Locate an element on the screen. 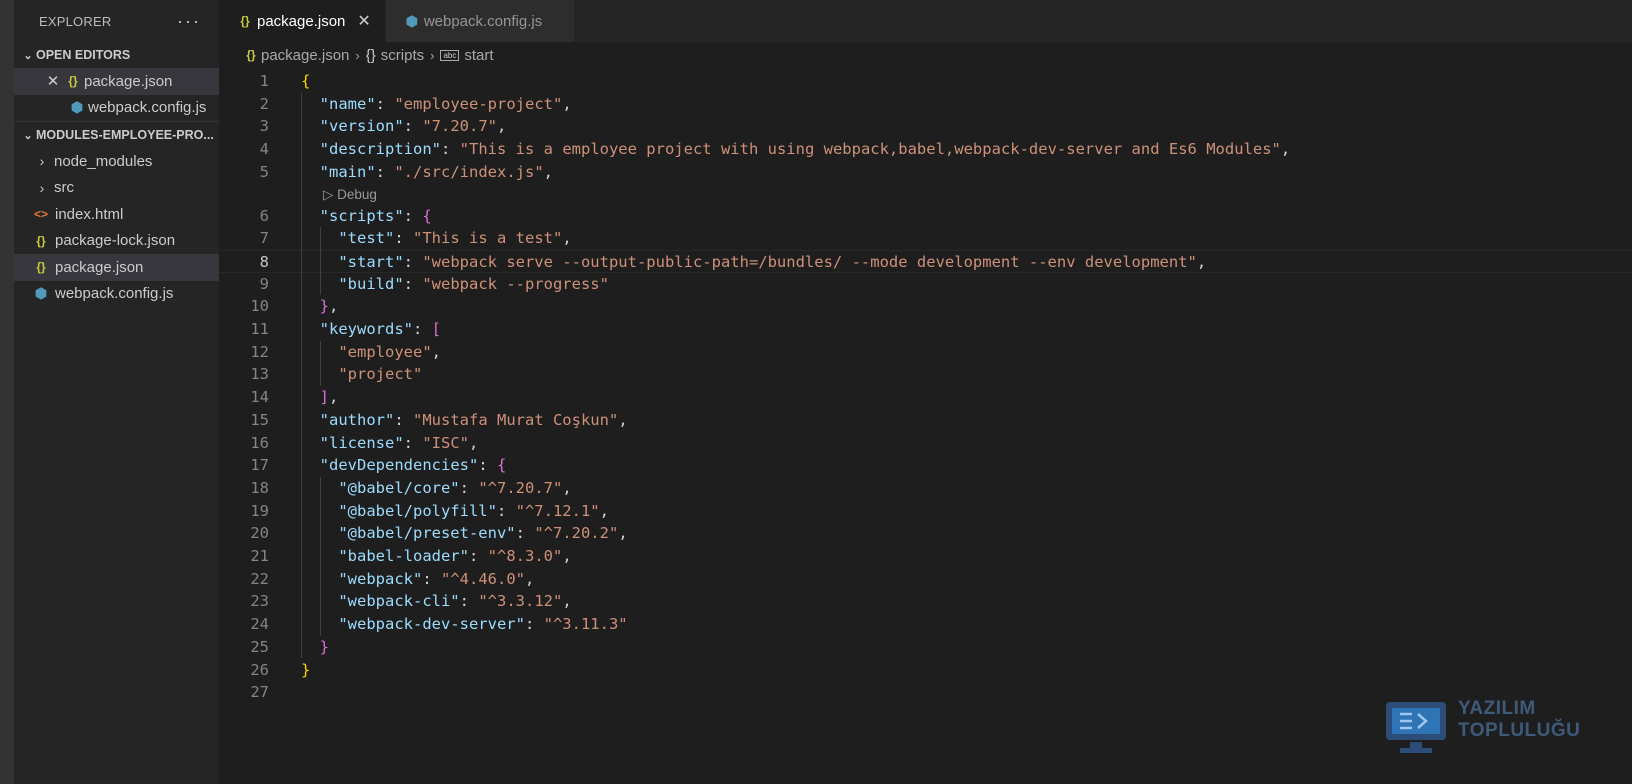 Image resolution: width=1632 pixels, height=784 pixels. line-number: 3 is located at coordinates (264, 126).